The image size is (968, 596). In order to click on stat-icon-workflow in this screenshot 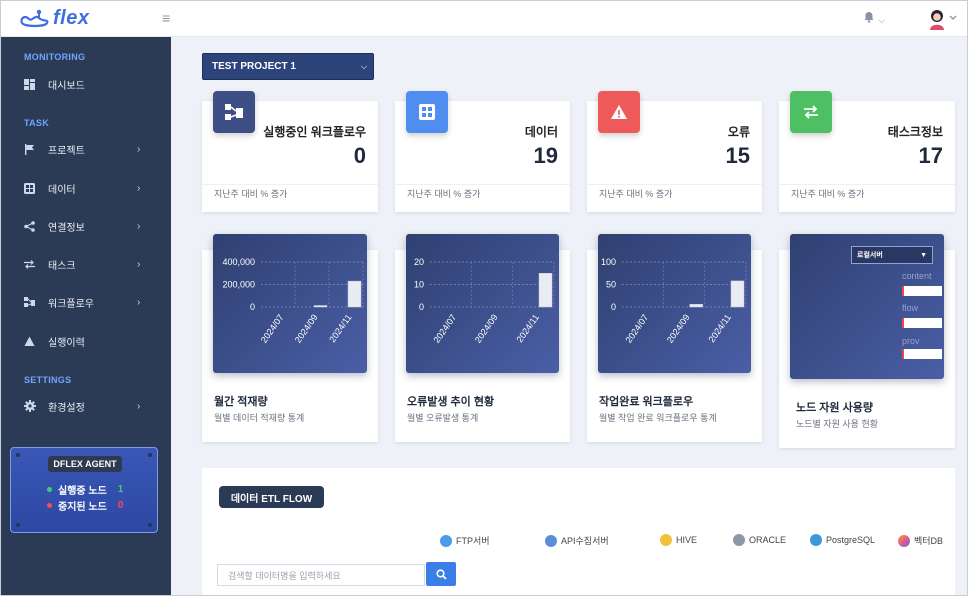, I will do `click(234, 112)`.